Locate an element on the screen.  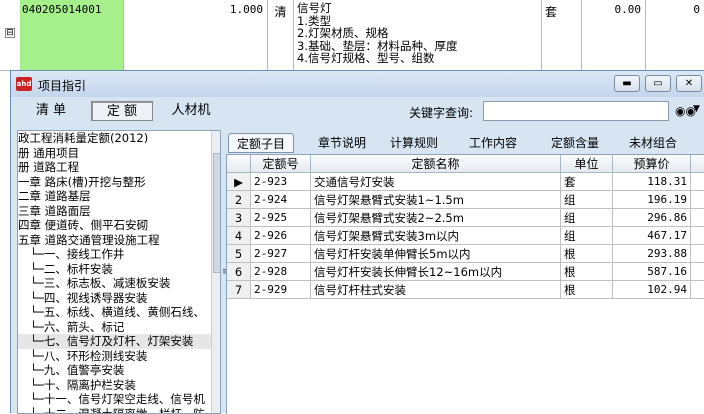
detail-tabs: 定额子目章节说明计算规则工作内容定额含量未材组合 is located at coordinates (465, 143).